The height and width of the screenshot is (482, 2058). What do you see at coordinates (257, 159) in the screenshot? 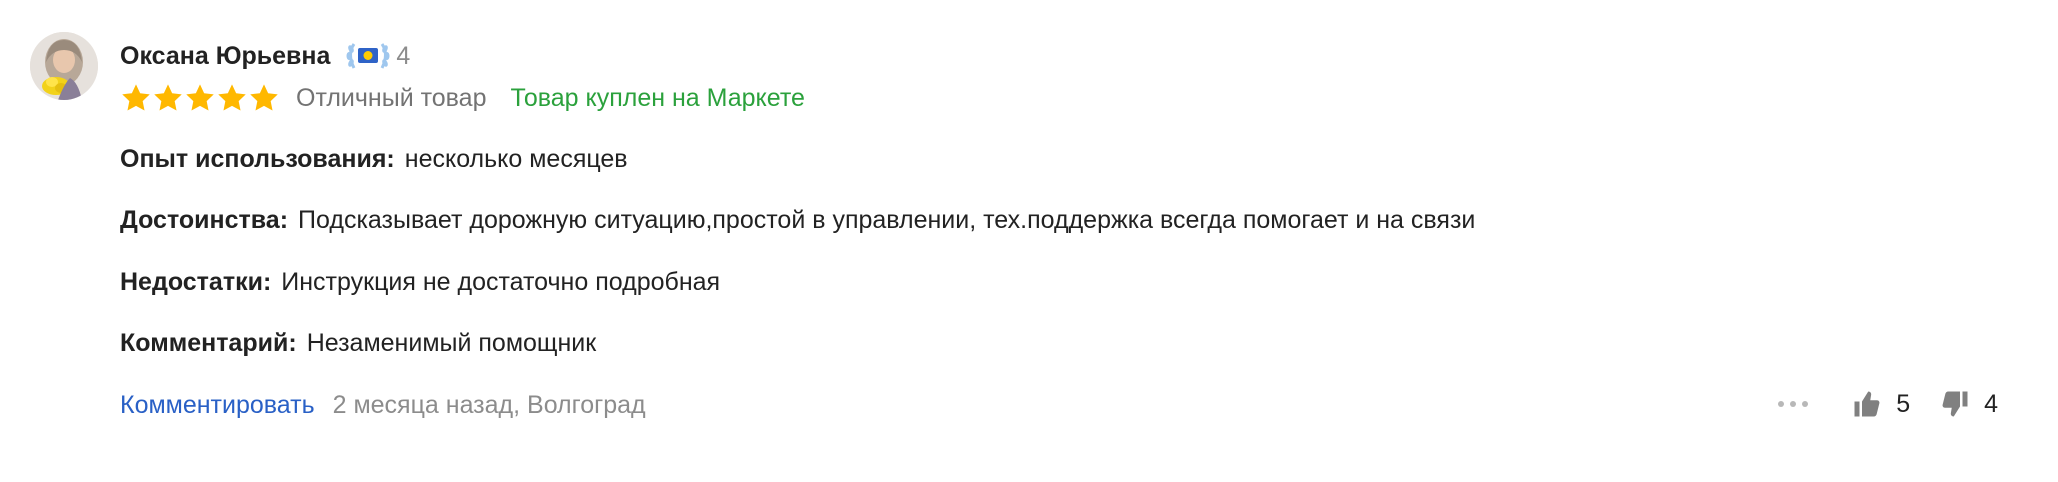
I see `section-label: Опыт использования:` at bounding box center [257, 159].